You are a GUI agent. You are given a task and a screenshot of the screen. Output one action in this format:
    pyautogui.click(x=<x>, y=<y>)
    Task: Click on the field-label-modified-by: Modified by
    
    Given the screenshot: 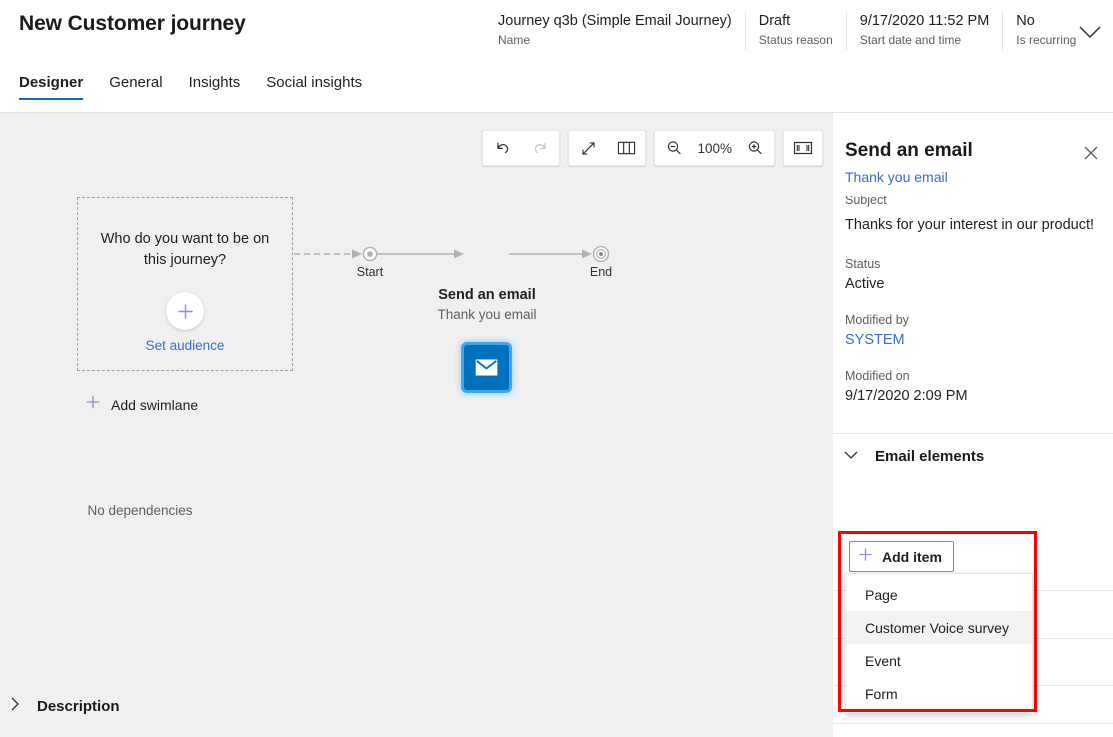 What is the action you would take?
    pyautogui.click(x=877, y=320)
    